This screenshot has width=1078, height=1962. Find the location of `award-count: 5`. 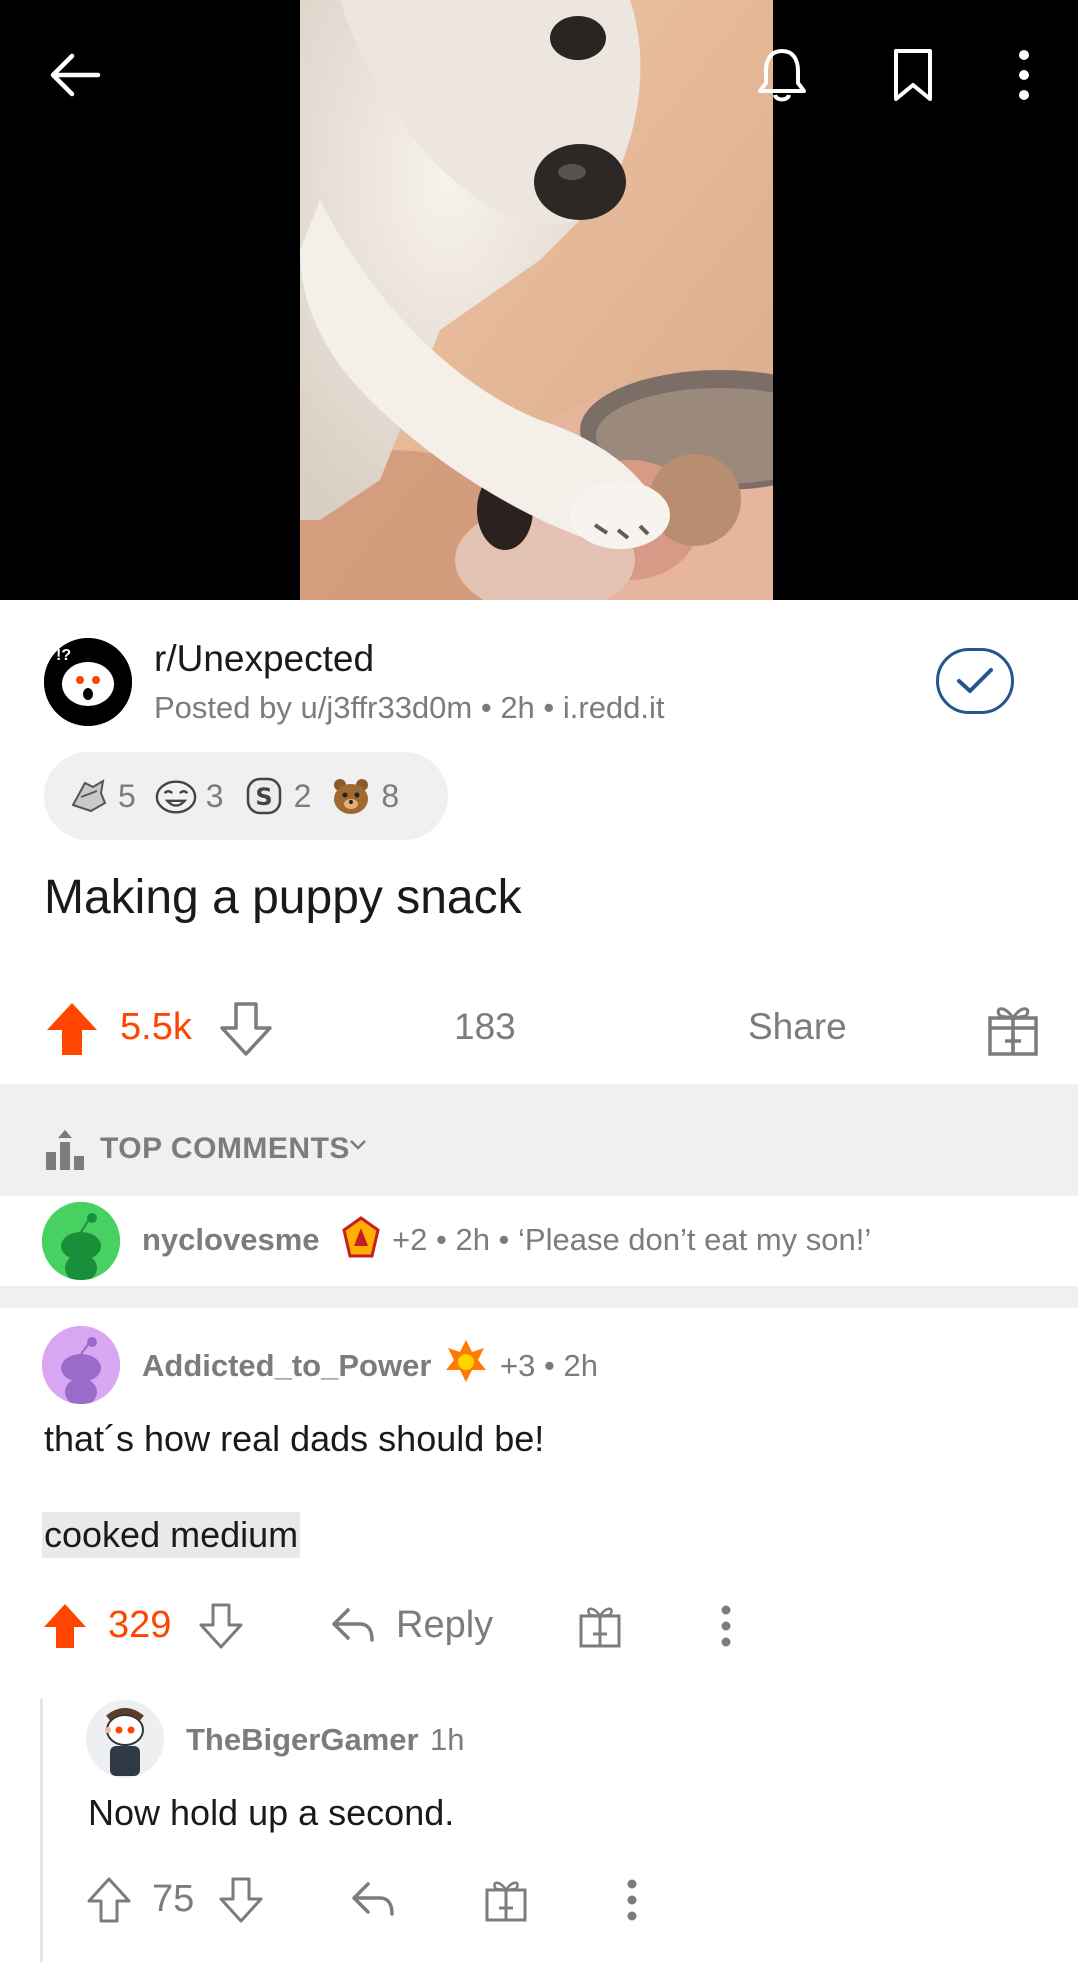

award-count: 5 is located at coordinates (127, 795).